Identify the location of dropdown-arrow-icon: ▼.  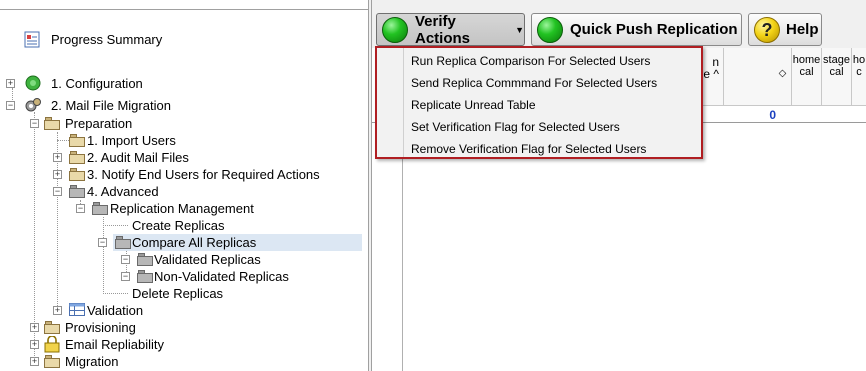
(519, 29).